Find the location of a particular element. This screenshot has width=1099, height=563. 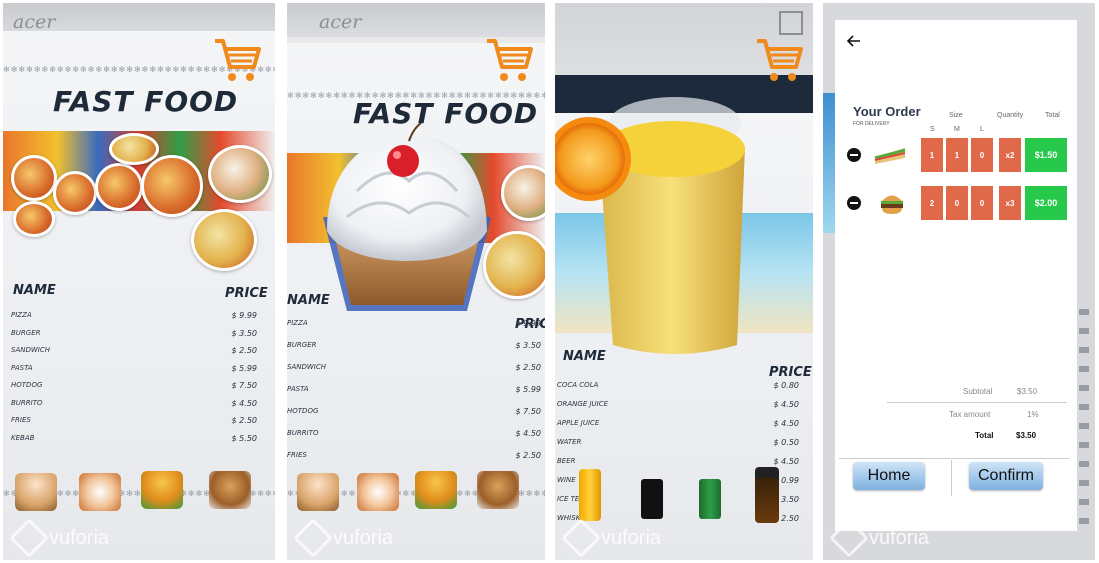

menu-item-name: BEER is located at coordinates (566, 461).